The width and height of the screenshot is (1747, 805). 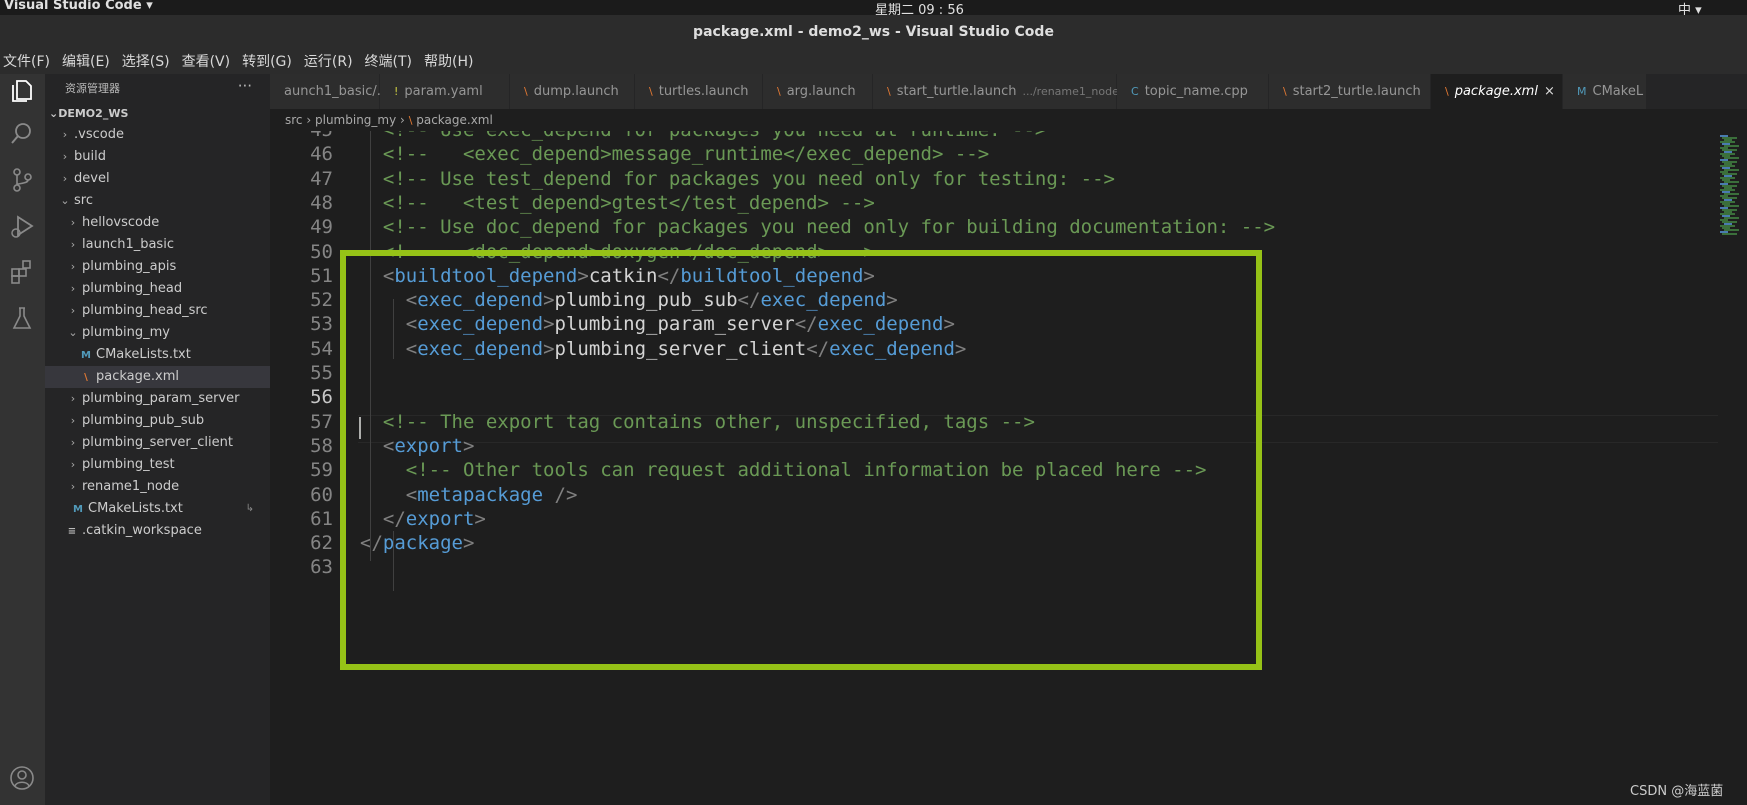 I want to click on line-number: 52, so click(x=321, y=300).